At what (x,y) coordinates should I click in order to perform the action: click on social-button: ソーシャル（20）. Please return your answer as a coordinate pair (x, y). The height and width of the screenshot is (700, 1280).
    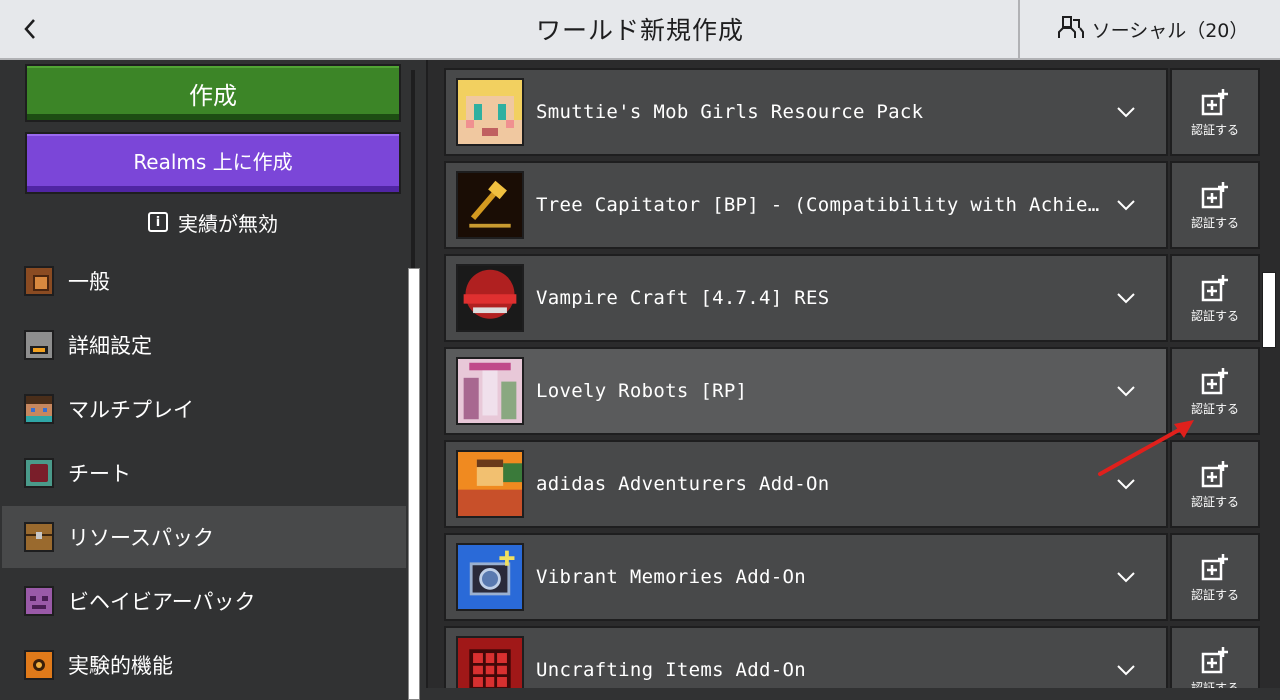
    Looking at the image, I should click on (1149, 29).